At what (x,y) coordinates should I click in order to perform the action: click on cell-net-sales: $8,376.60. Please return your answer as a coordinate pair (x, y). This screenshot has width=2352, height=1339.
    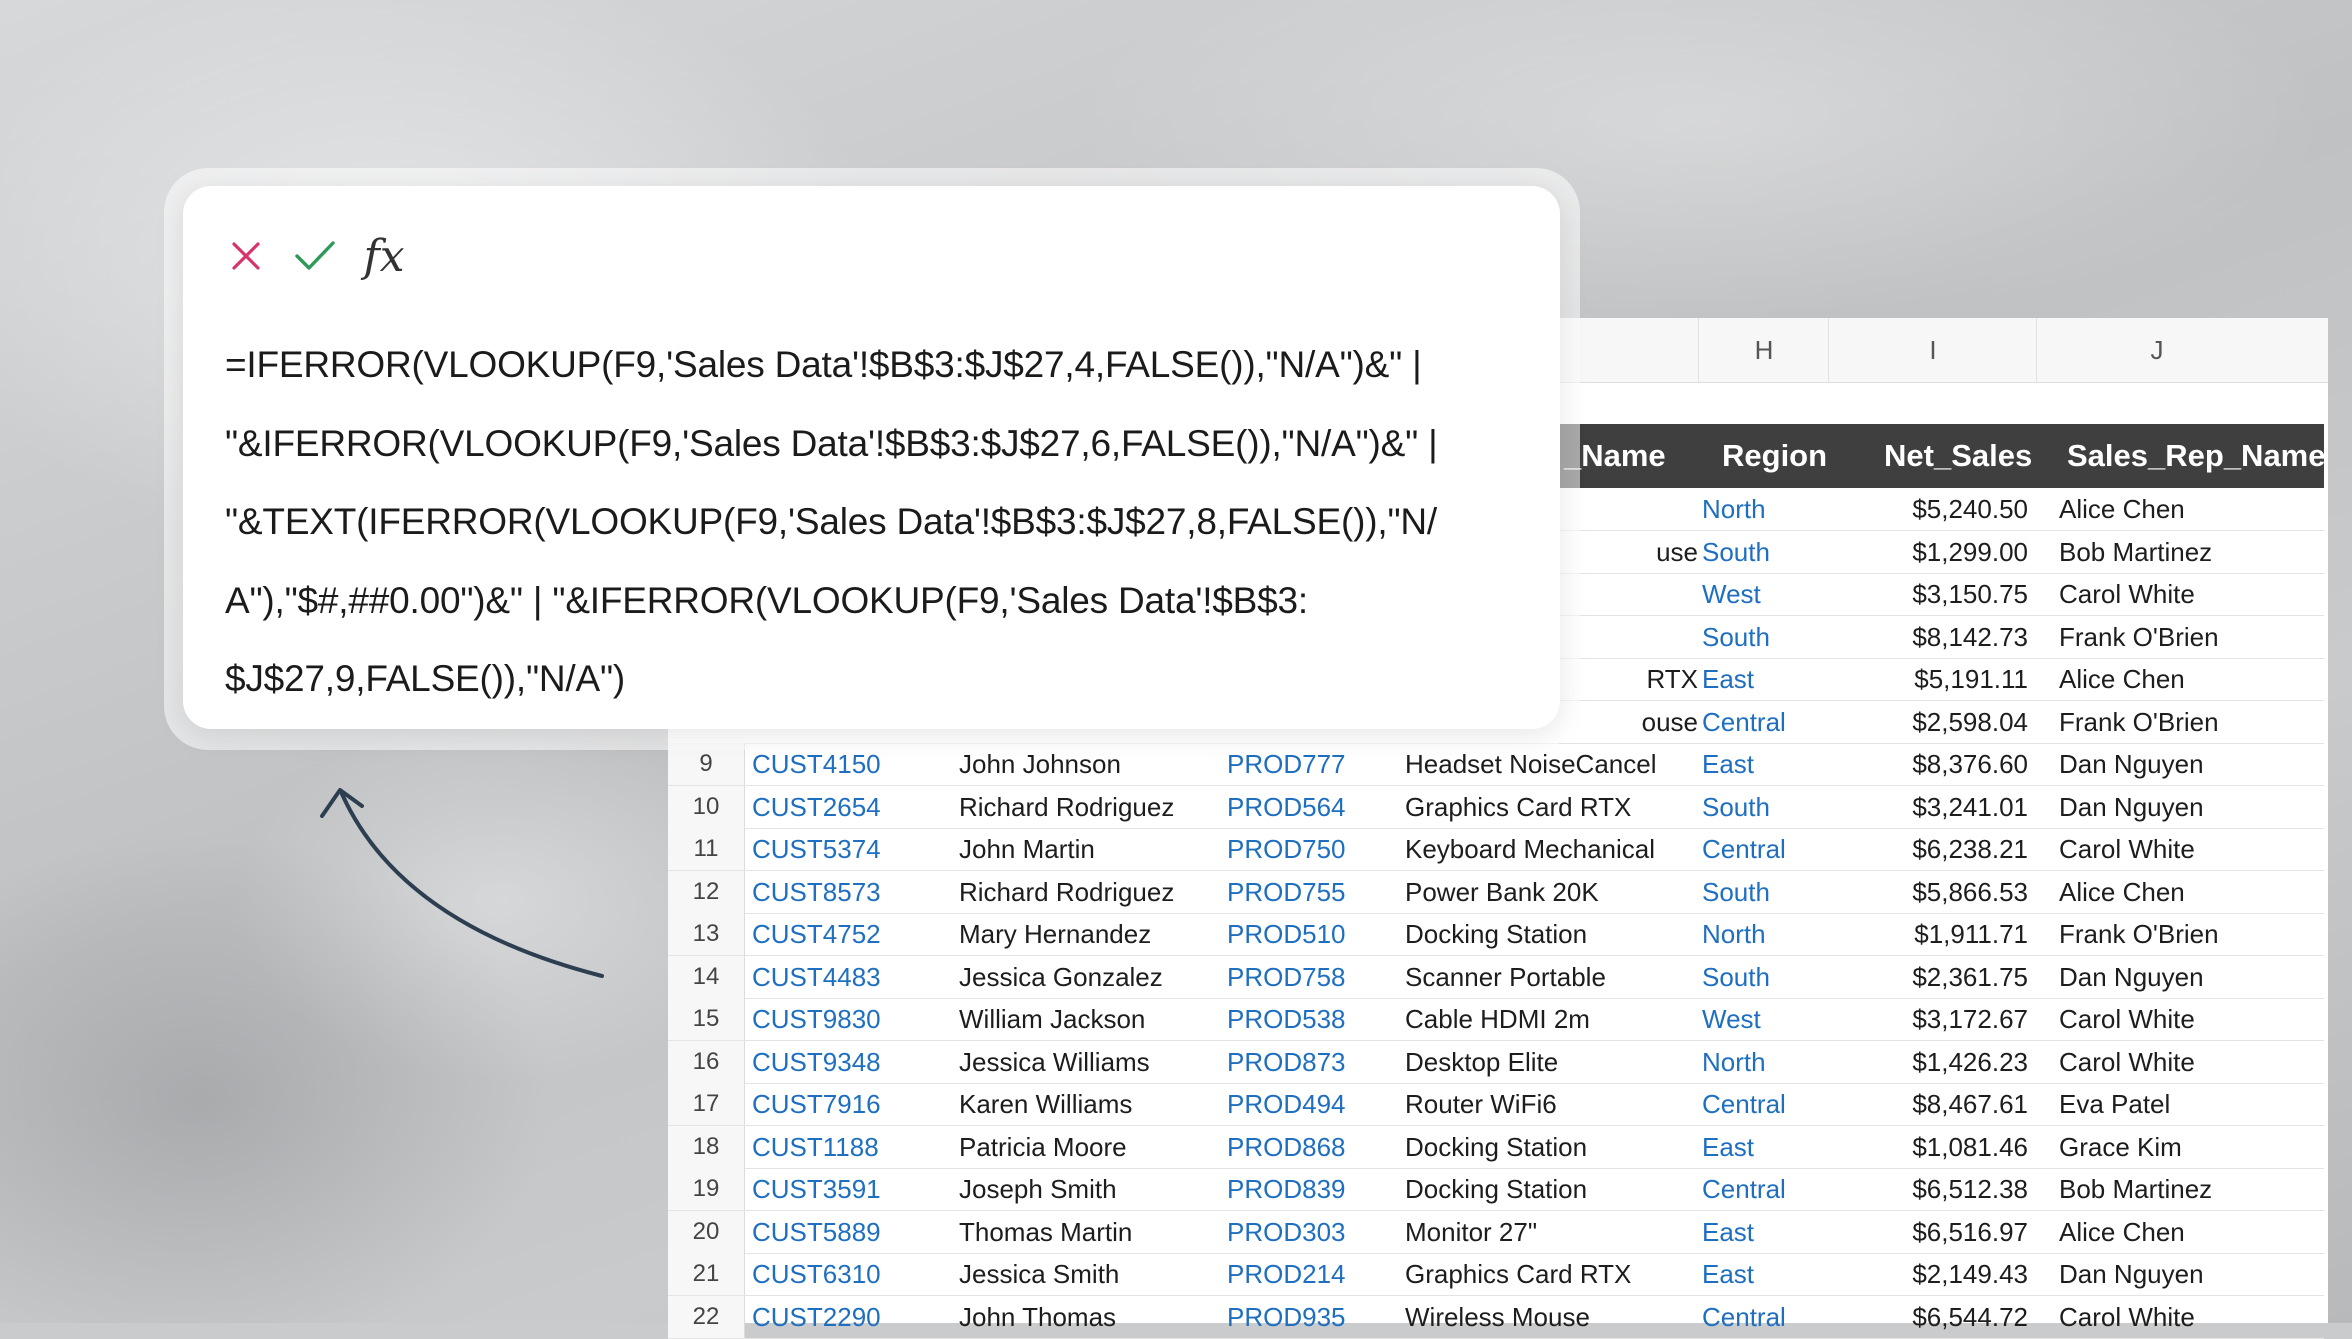
    Looking at the image, I should click on (1928, 764).